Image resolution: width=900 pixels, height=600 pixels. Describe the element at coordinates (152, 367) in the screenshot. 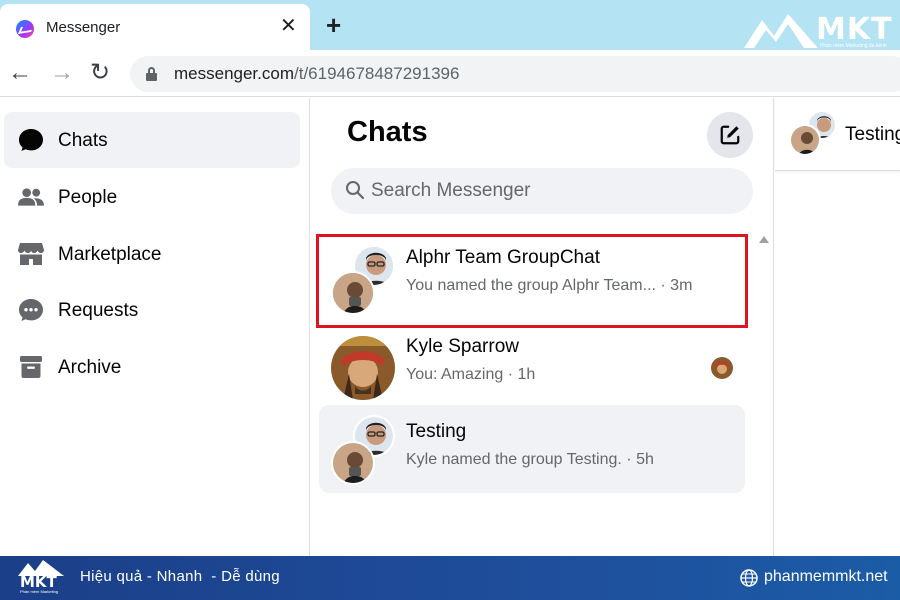

I see `sidebar-item-archive: Archive` at that location.